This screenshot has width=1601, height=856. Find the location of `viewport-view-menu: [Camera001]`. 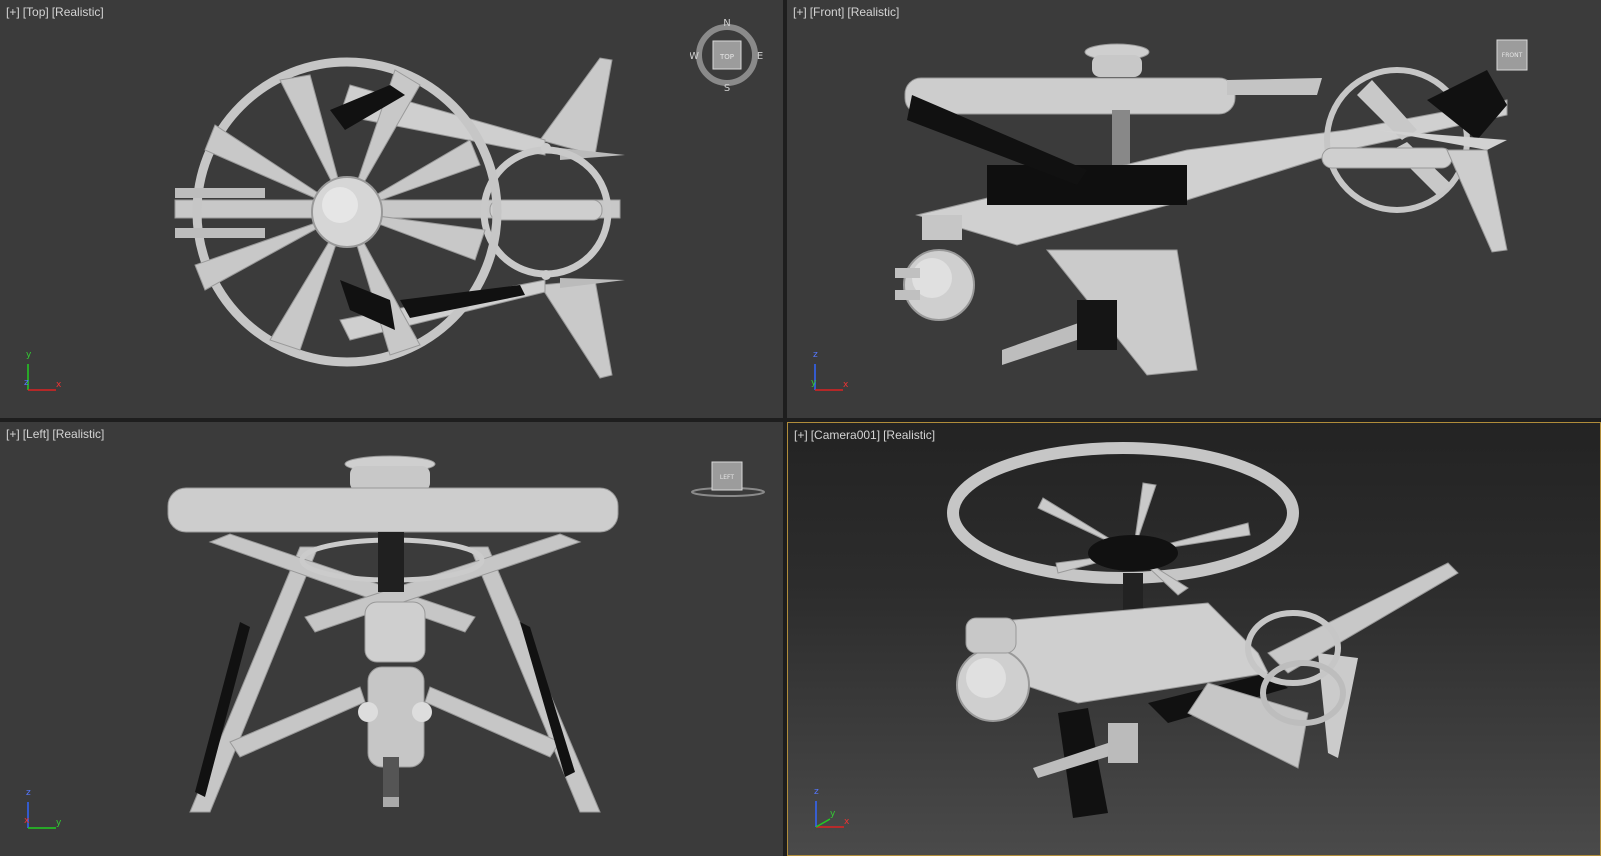

viewport-view-menu: [Camera001] is located at coordinates (845, 435).